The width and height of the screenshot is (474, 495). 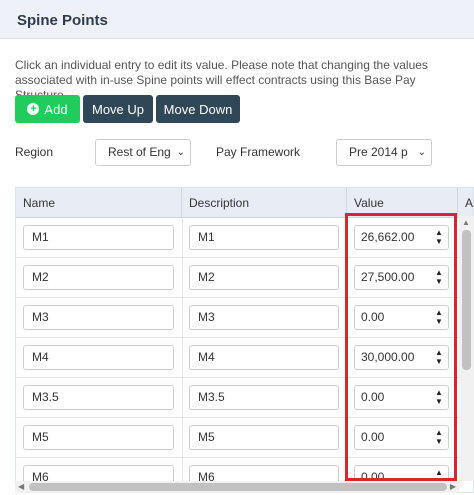 I want to click on add-button-label: Add, so click(x=56, y=109).